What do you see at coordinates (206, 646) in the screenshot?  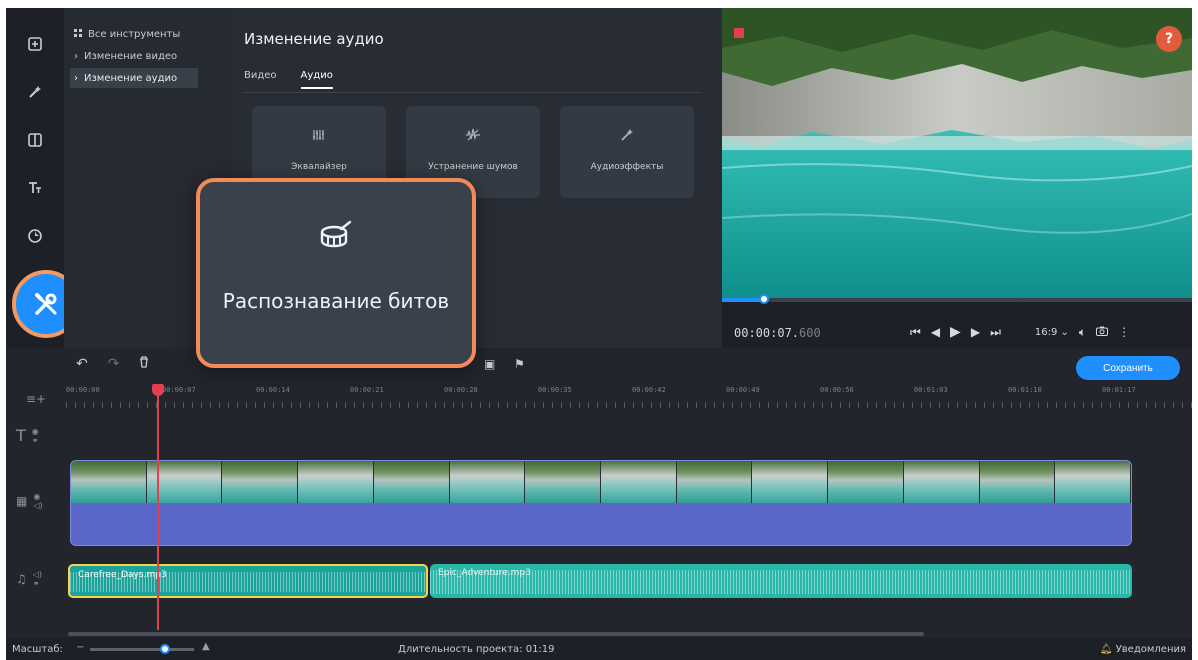 I see `zoom-in-icon: ▲` at bounding box center [206, 646].